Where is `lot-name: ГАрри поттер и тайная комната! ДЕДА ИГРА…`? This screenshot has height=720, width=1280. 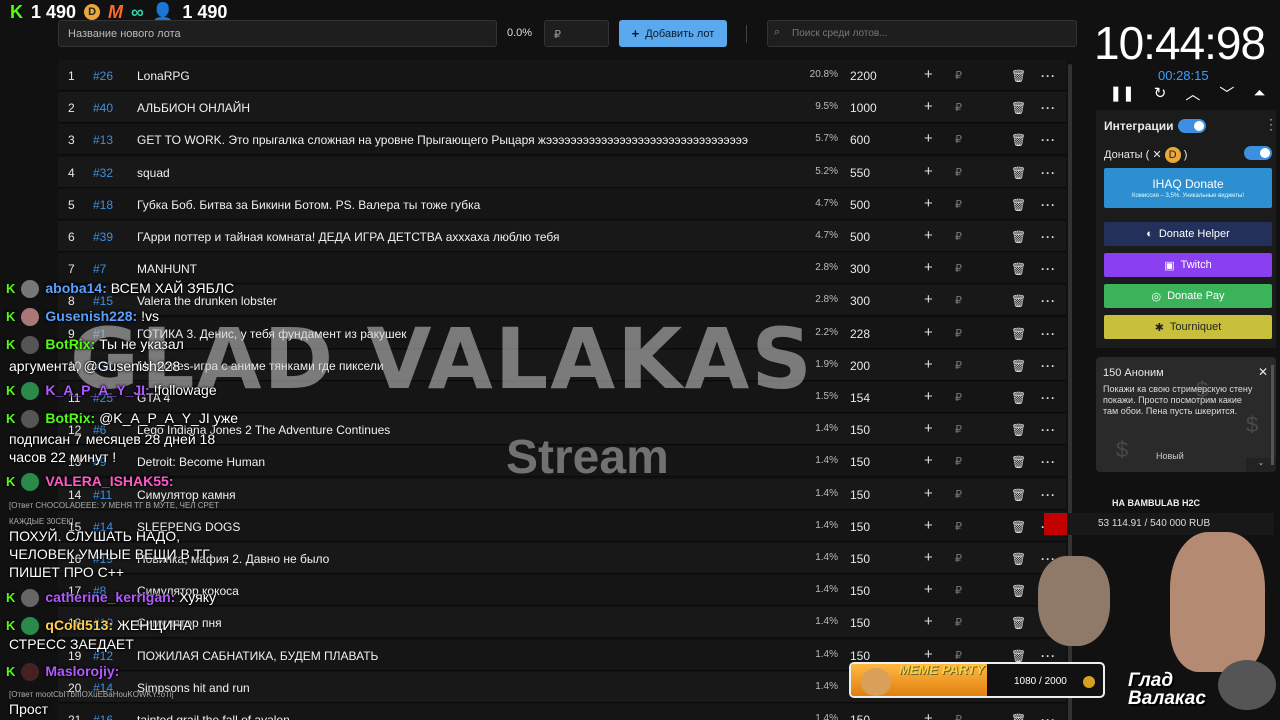 lot-name: ГАрри поттер и тайная комната! ДЕДА ИГРА… is located at coordinates (467, 237).